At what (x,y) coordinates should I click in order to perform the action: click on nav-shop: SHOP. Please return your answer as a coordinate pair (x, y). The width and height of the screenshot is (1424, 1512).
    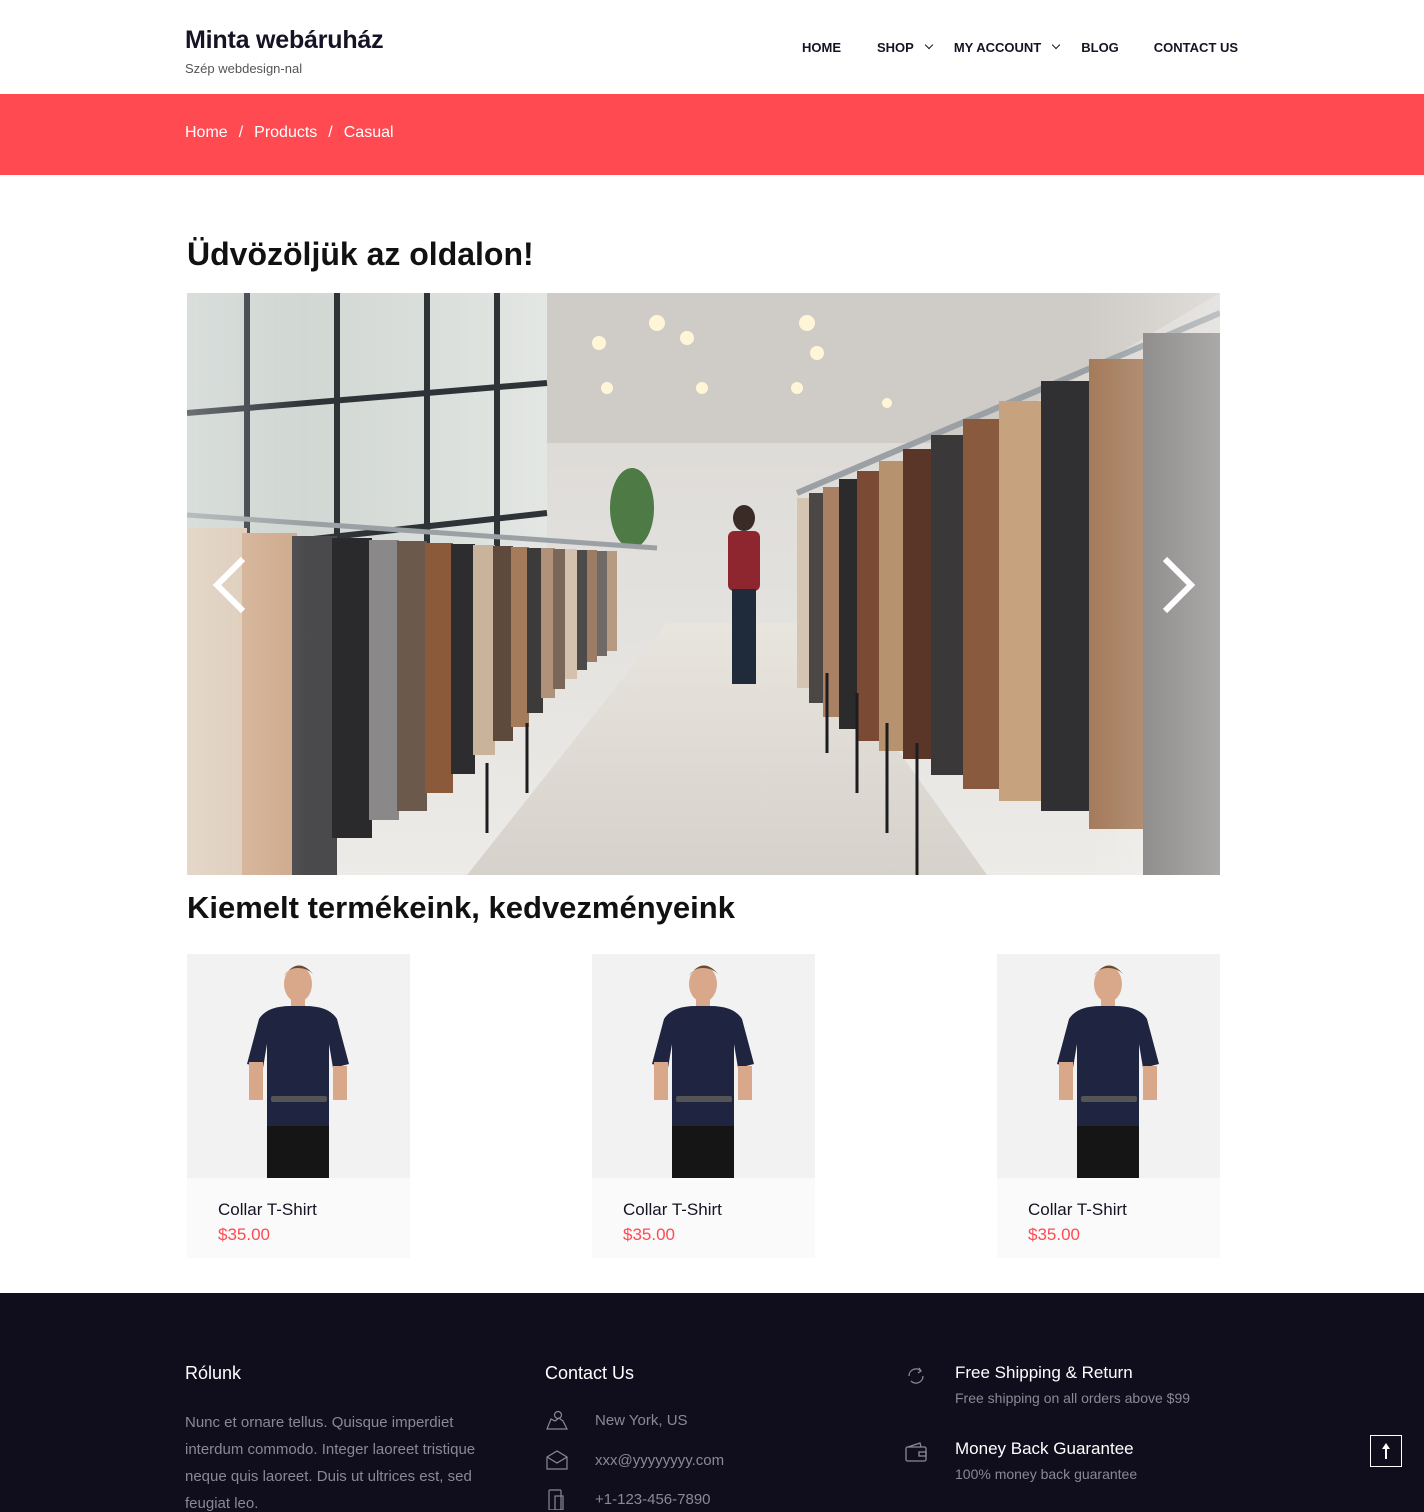
    Looking at the image, I should click on (905, 47).